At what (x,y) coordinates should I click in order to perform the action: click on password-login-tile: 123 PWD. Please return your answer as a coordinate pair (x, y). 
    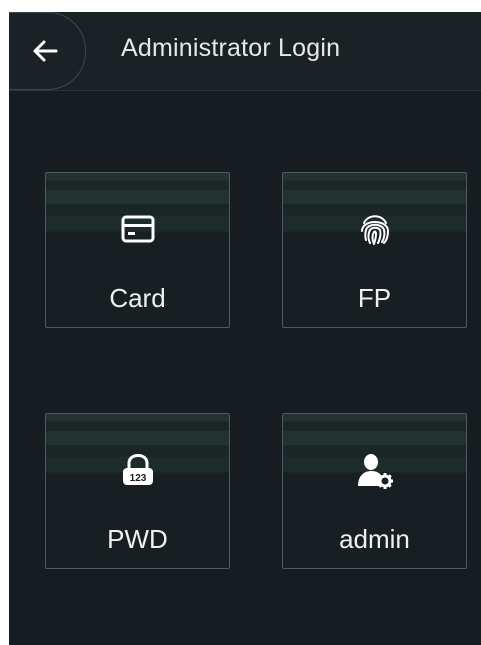
    Looking at the image, I should click on (137, 491).